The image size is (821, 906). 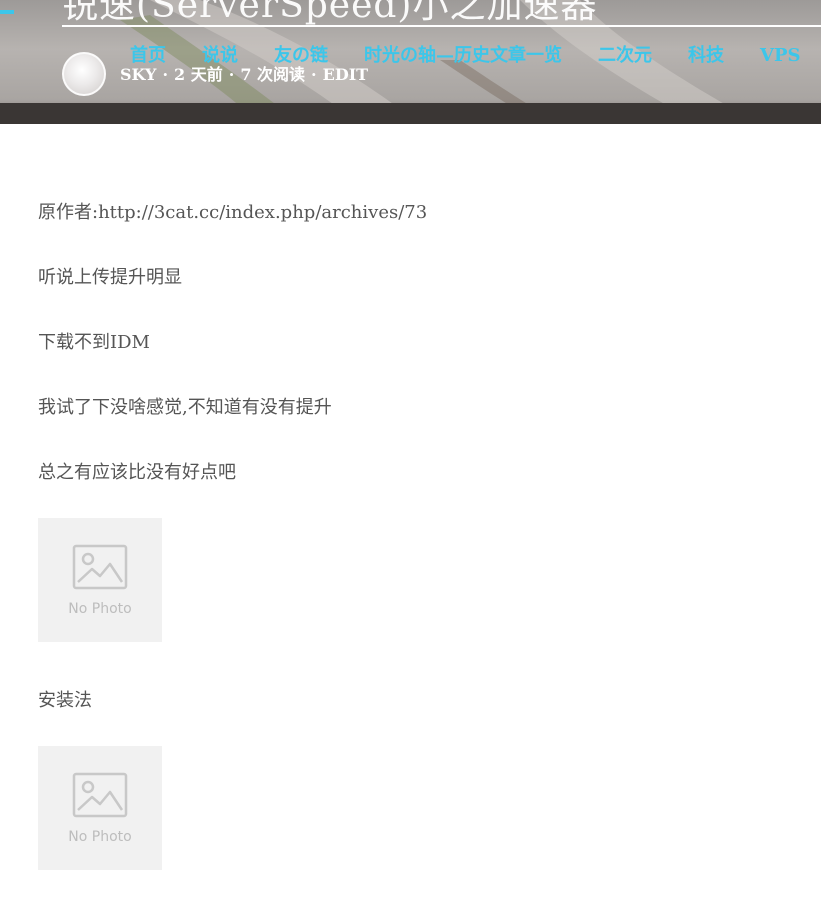 What do you see at coordinates (441, 26) in the screenshot?
I see `title-underline` at bounding box center [441, 26].